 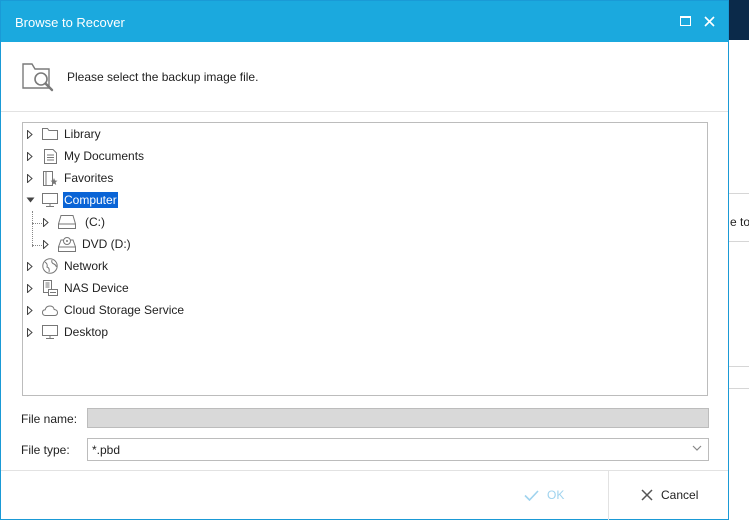 What do you see at coordinates (86, 332) in the screenshot?
I see `tree-item-label: Desktop` at bounding box center [86, 332].